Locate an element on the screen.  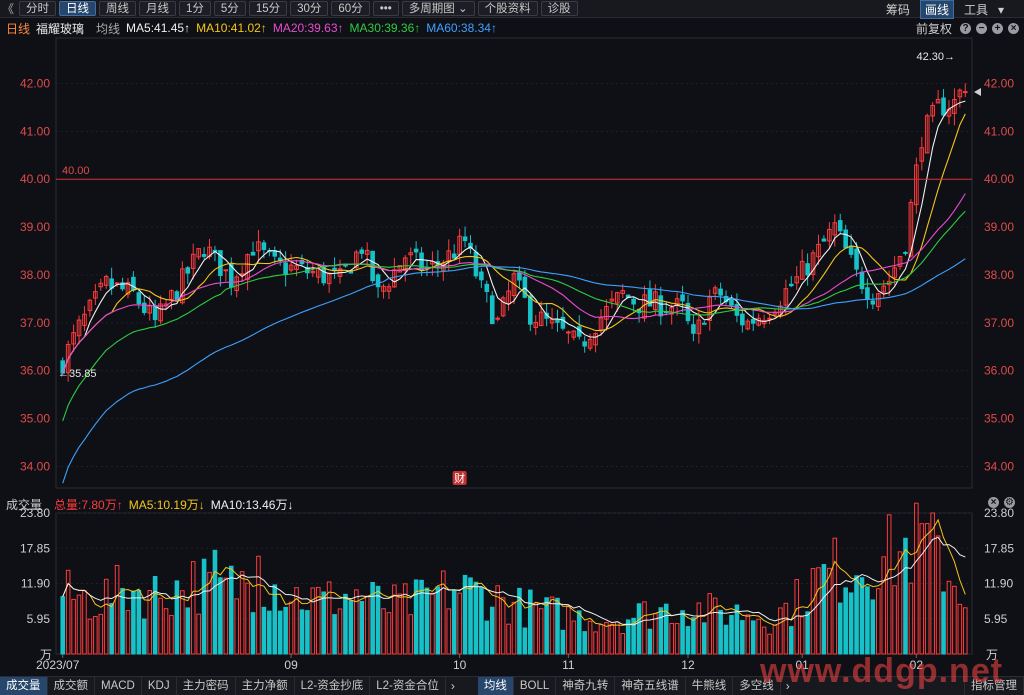
indicator-manage-button: 指标管理 is located at coordinates (994, 686).